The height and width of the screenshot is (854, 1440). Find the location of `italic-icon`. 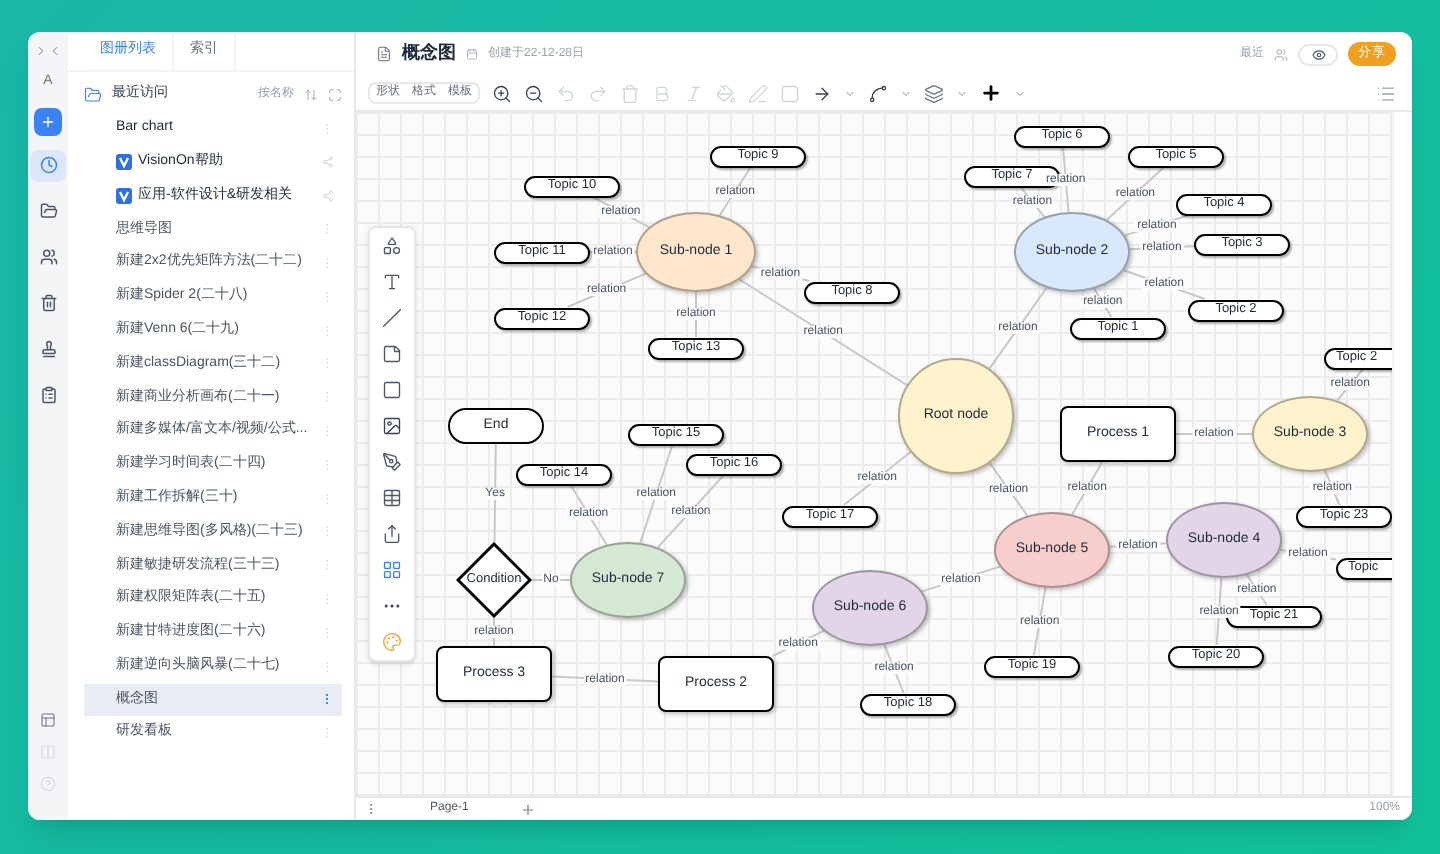

italic-icon is located at coordinates (694, 93).